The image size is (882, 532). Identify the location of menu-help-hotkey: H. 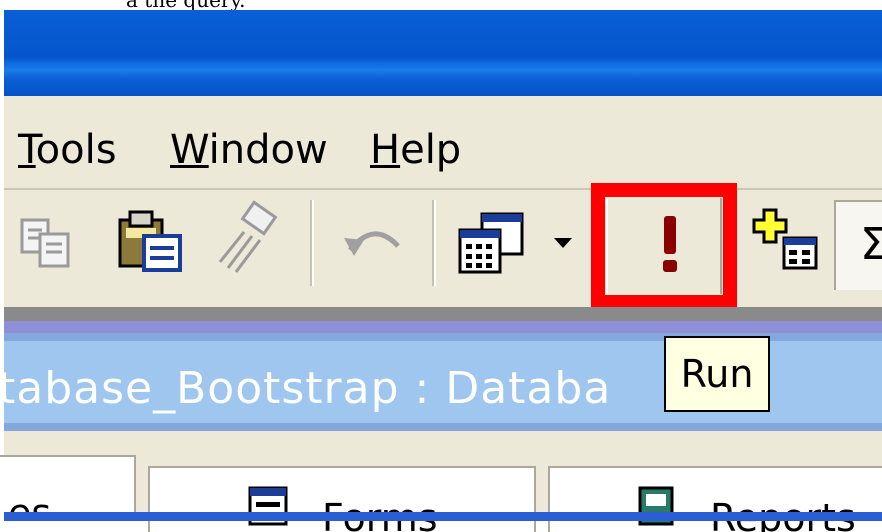
(385, 150).